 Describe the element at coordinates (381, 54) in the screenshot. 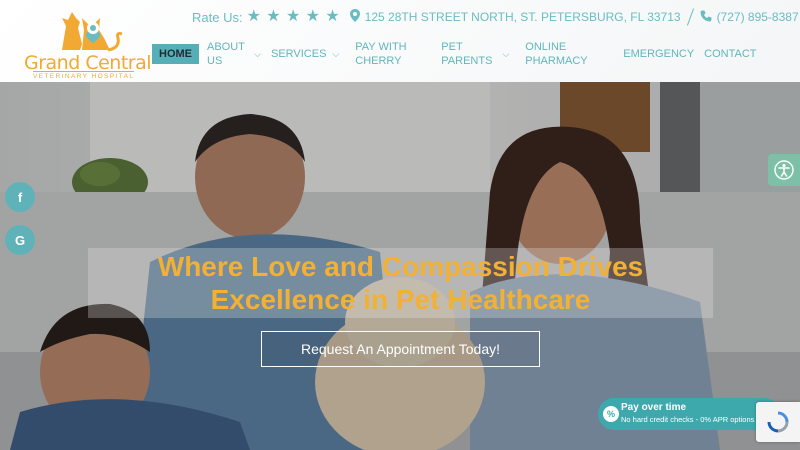

I see `nav-cherry-label: PAY WITH CHERRY` at that location.